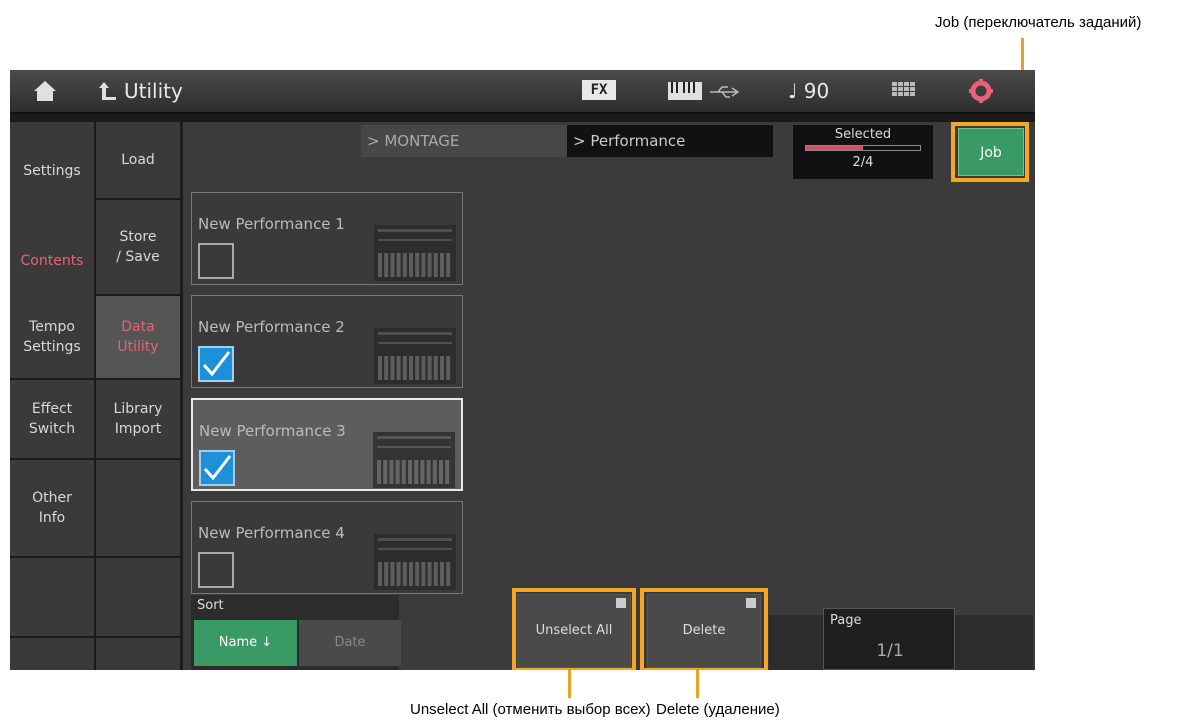 Image resolution: width=1201 pixels, height=724 pixels. I want to click on selected-bar-fill, so click(834, 148).